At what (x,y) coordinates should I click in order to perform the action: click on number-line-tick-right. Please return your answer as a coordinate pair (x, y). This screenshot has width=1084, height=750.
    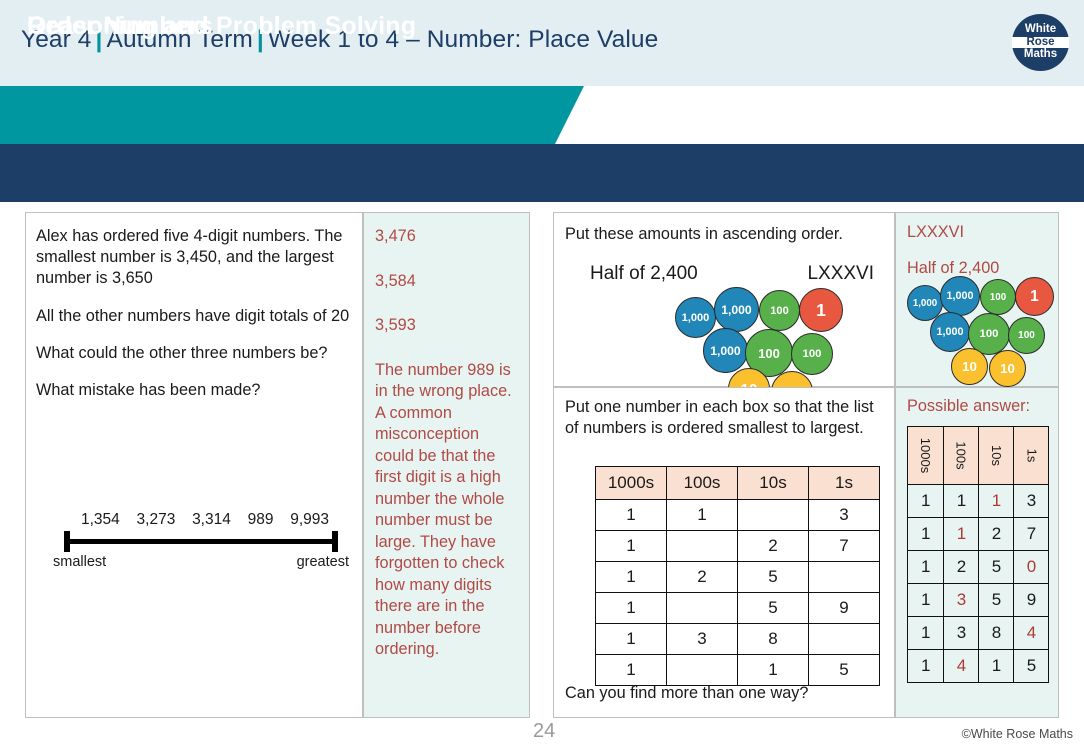
    Looking at the image, I should click on (335, 541).